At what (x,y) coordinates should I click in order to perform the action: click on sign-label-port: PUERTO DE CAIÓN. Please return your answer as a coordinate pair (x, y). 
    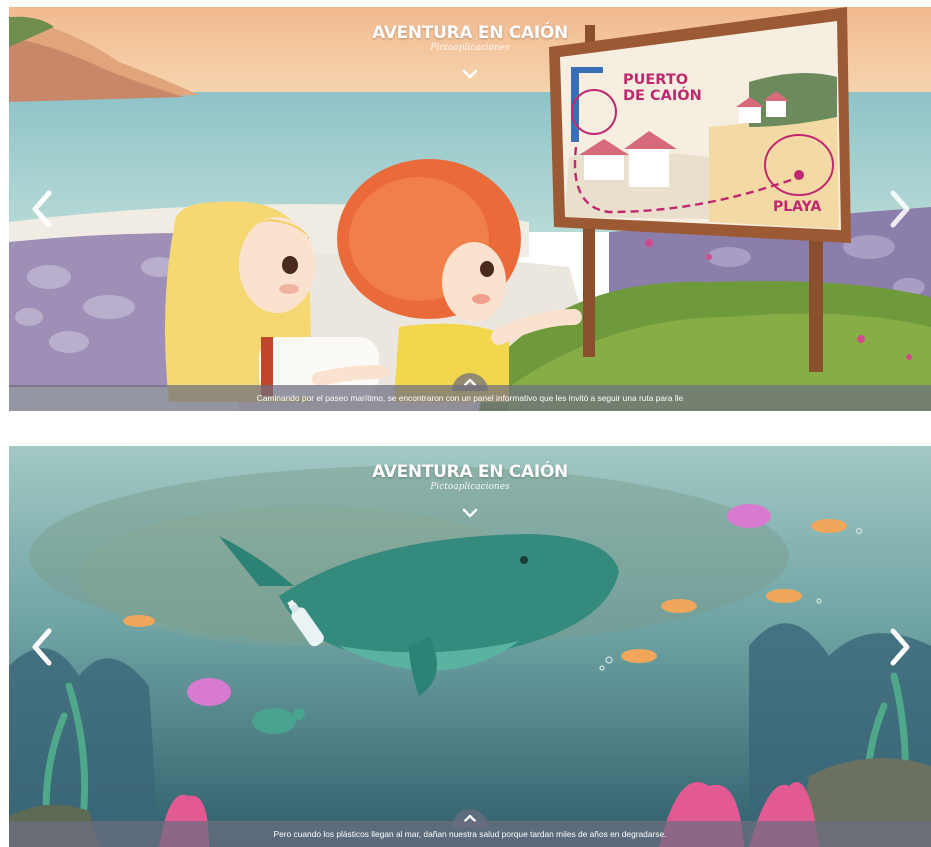
    Looking at the image, I should click on (662, 88).